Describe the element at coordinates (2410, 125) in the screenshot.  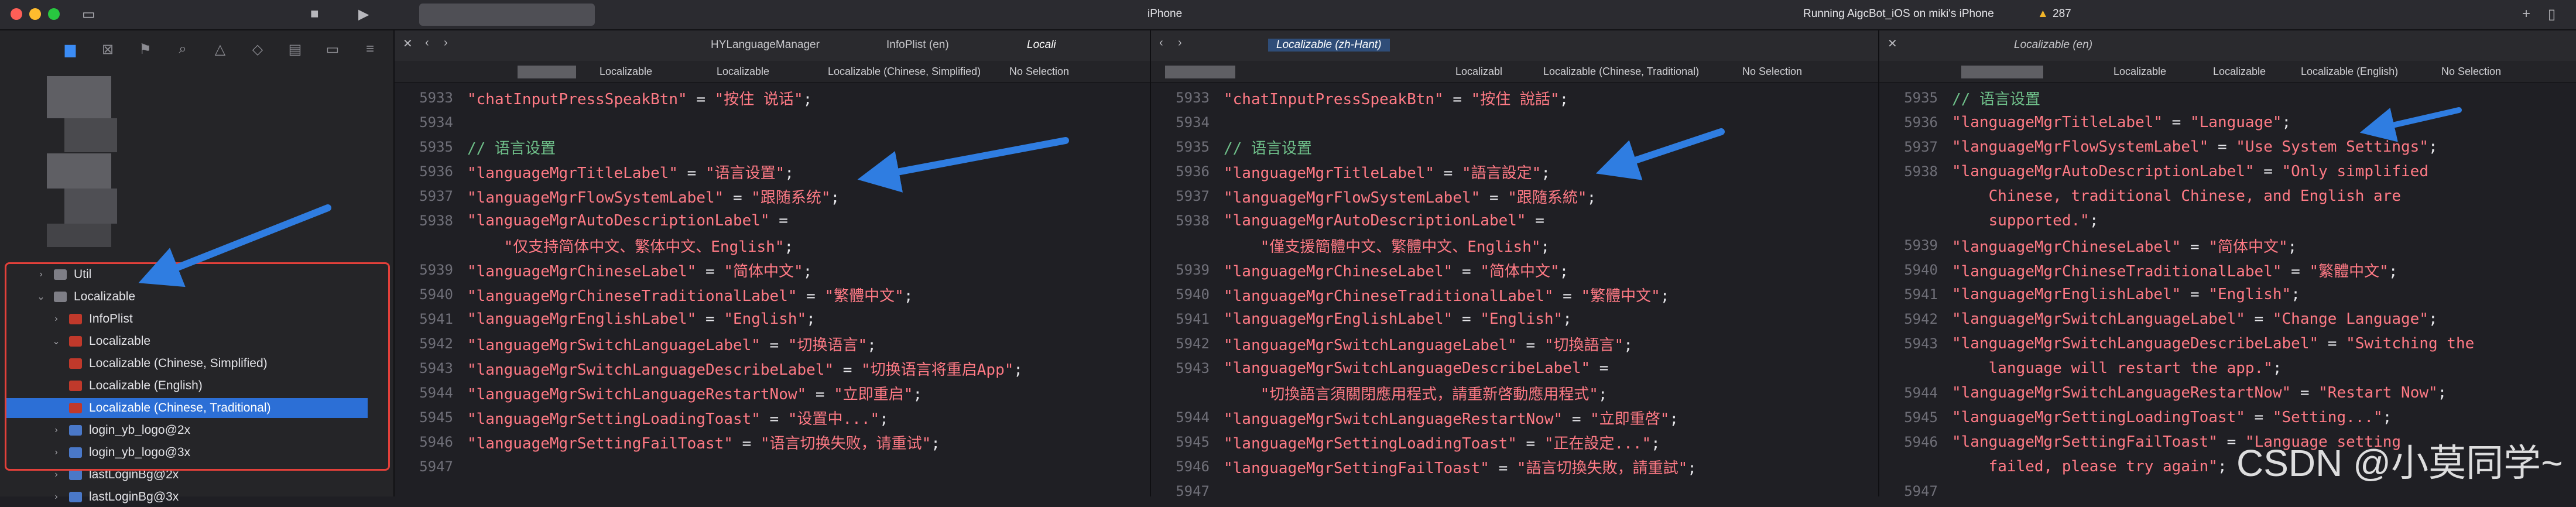
I see `arrow-to-en-title` at that location.